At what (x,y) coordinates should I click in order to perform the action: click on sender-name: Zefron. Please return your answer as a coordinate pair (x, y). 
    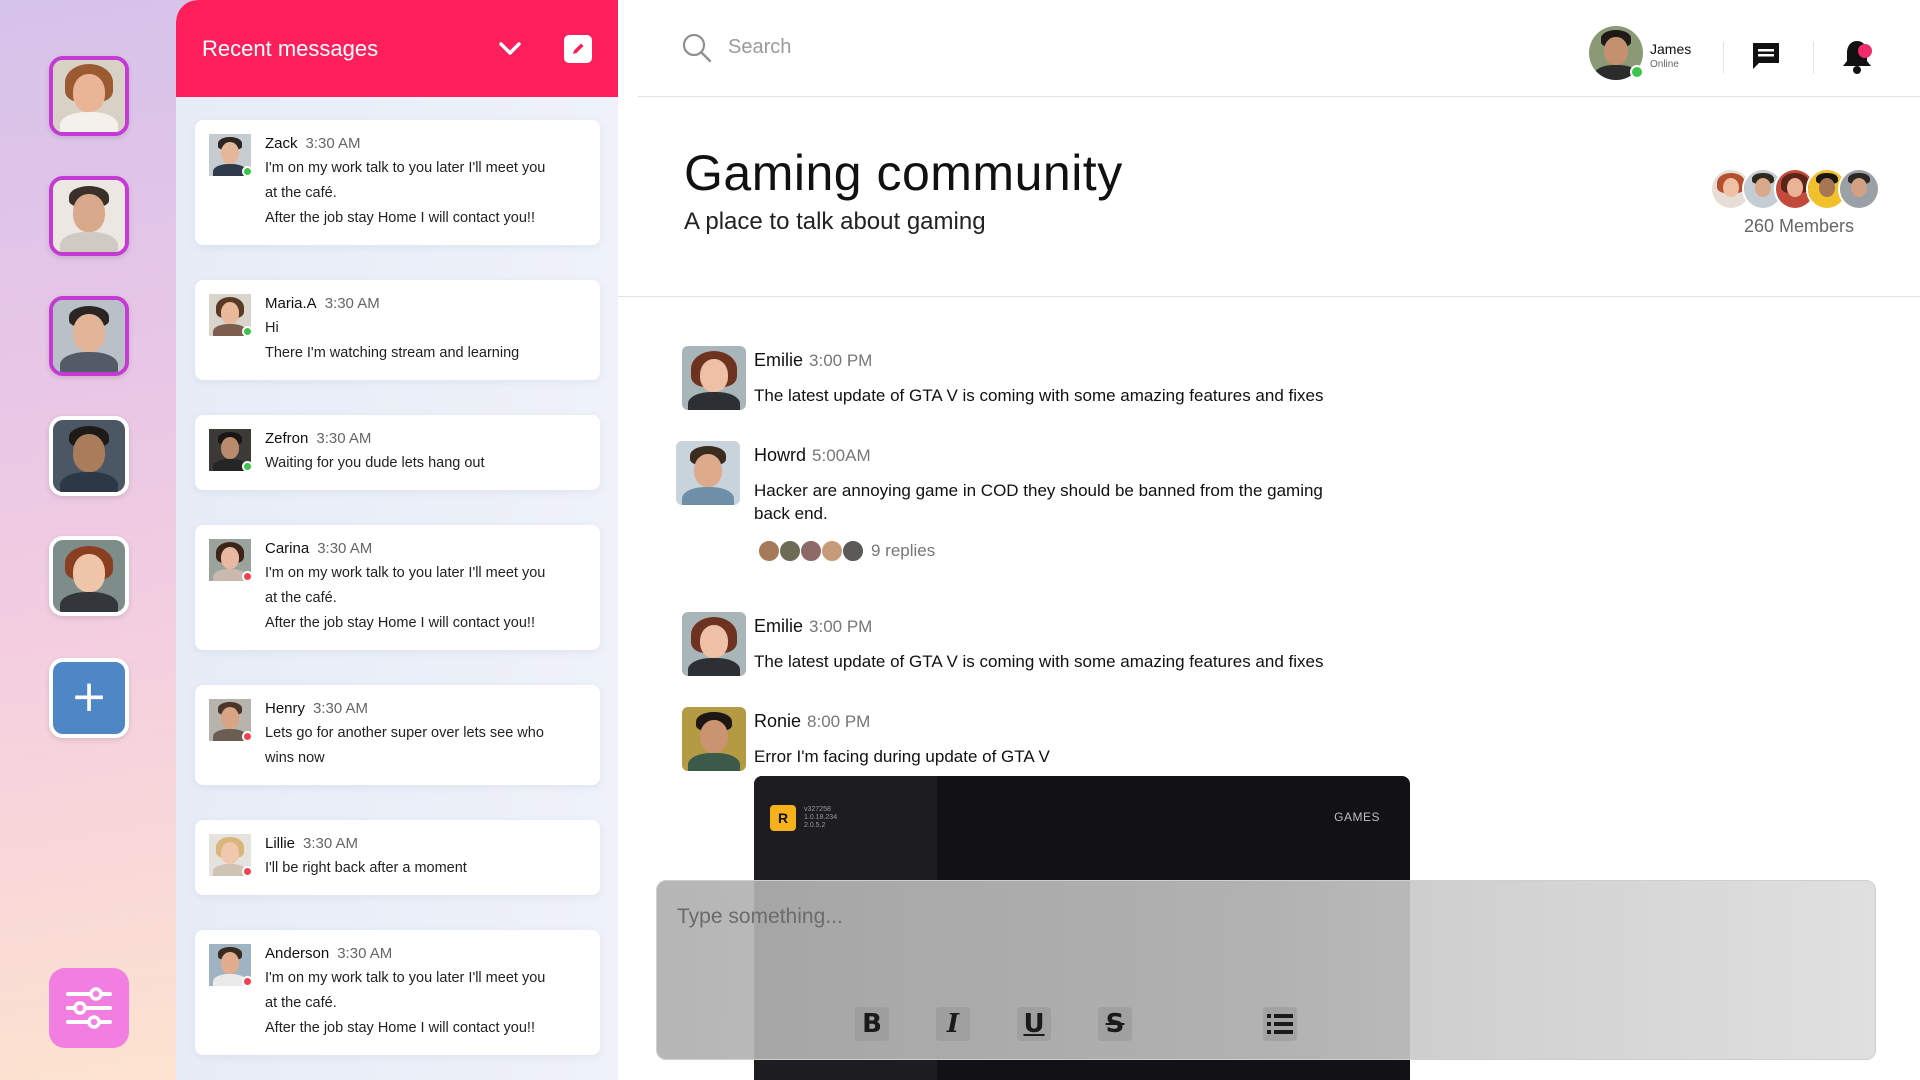
    Looking at the image, I should click on (287, 438).